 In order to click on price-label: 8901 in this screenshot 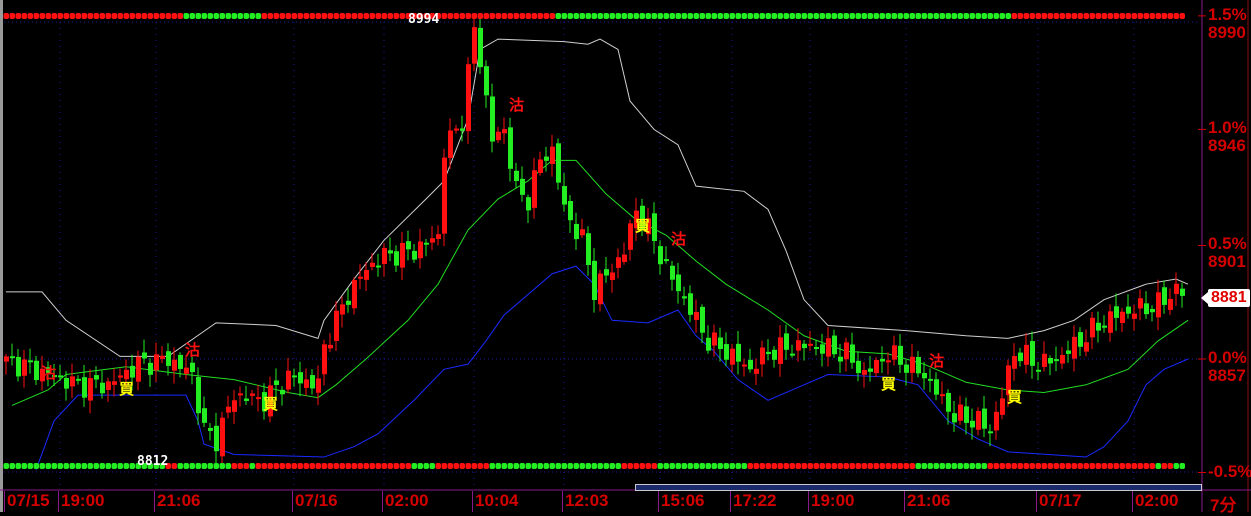, I will do `click(1227, 262)`.